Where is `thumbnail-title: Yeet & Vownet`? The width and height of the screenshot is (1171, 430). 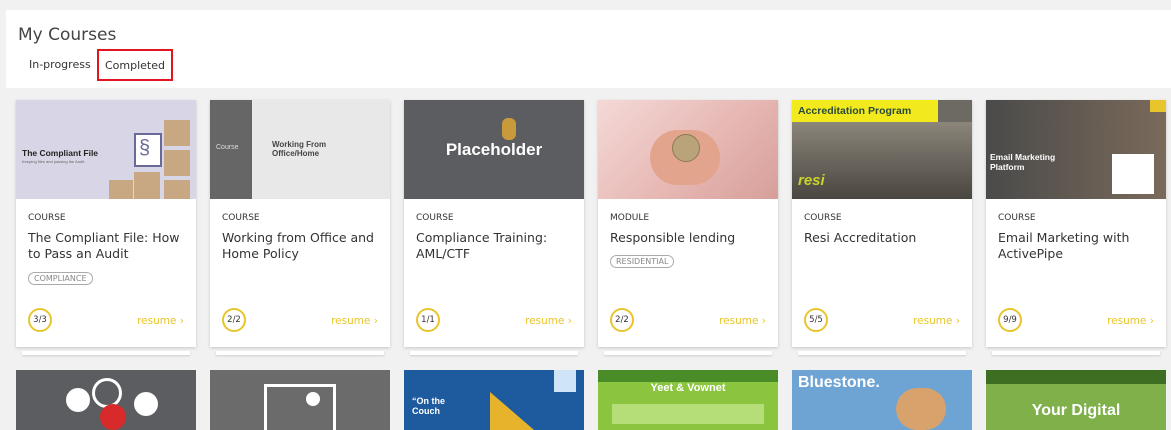 thumbnail-title: Yeet & Vownet is located at coordinates (688, 388).